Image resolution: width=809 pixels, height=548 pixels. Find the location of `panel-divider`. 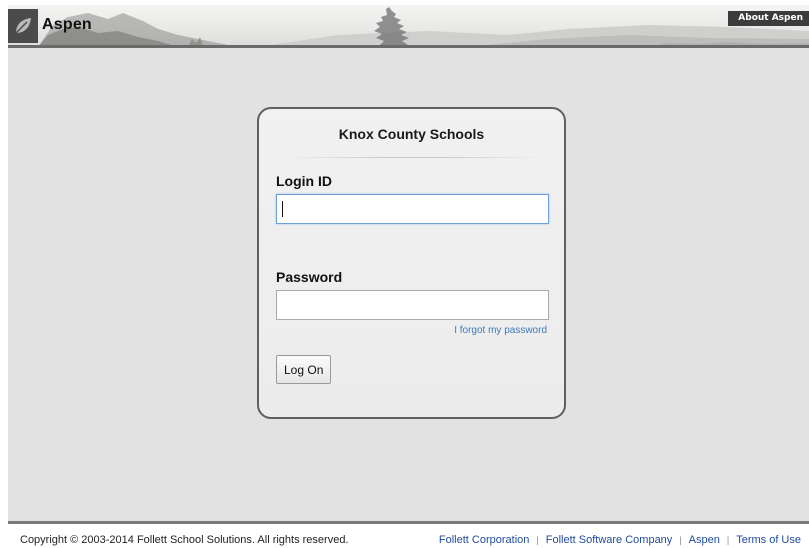

panel-divider is located at coordinates (413, 157).